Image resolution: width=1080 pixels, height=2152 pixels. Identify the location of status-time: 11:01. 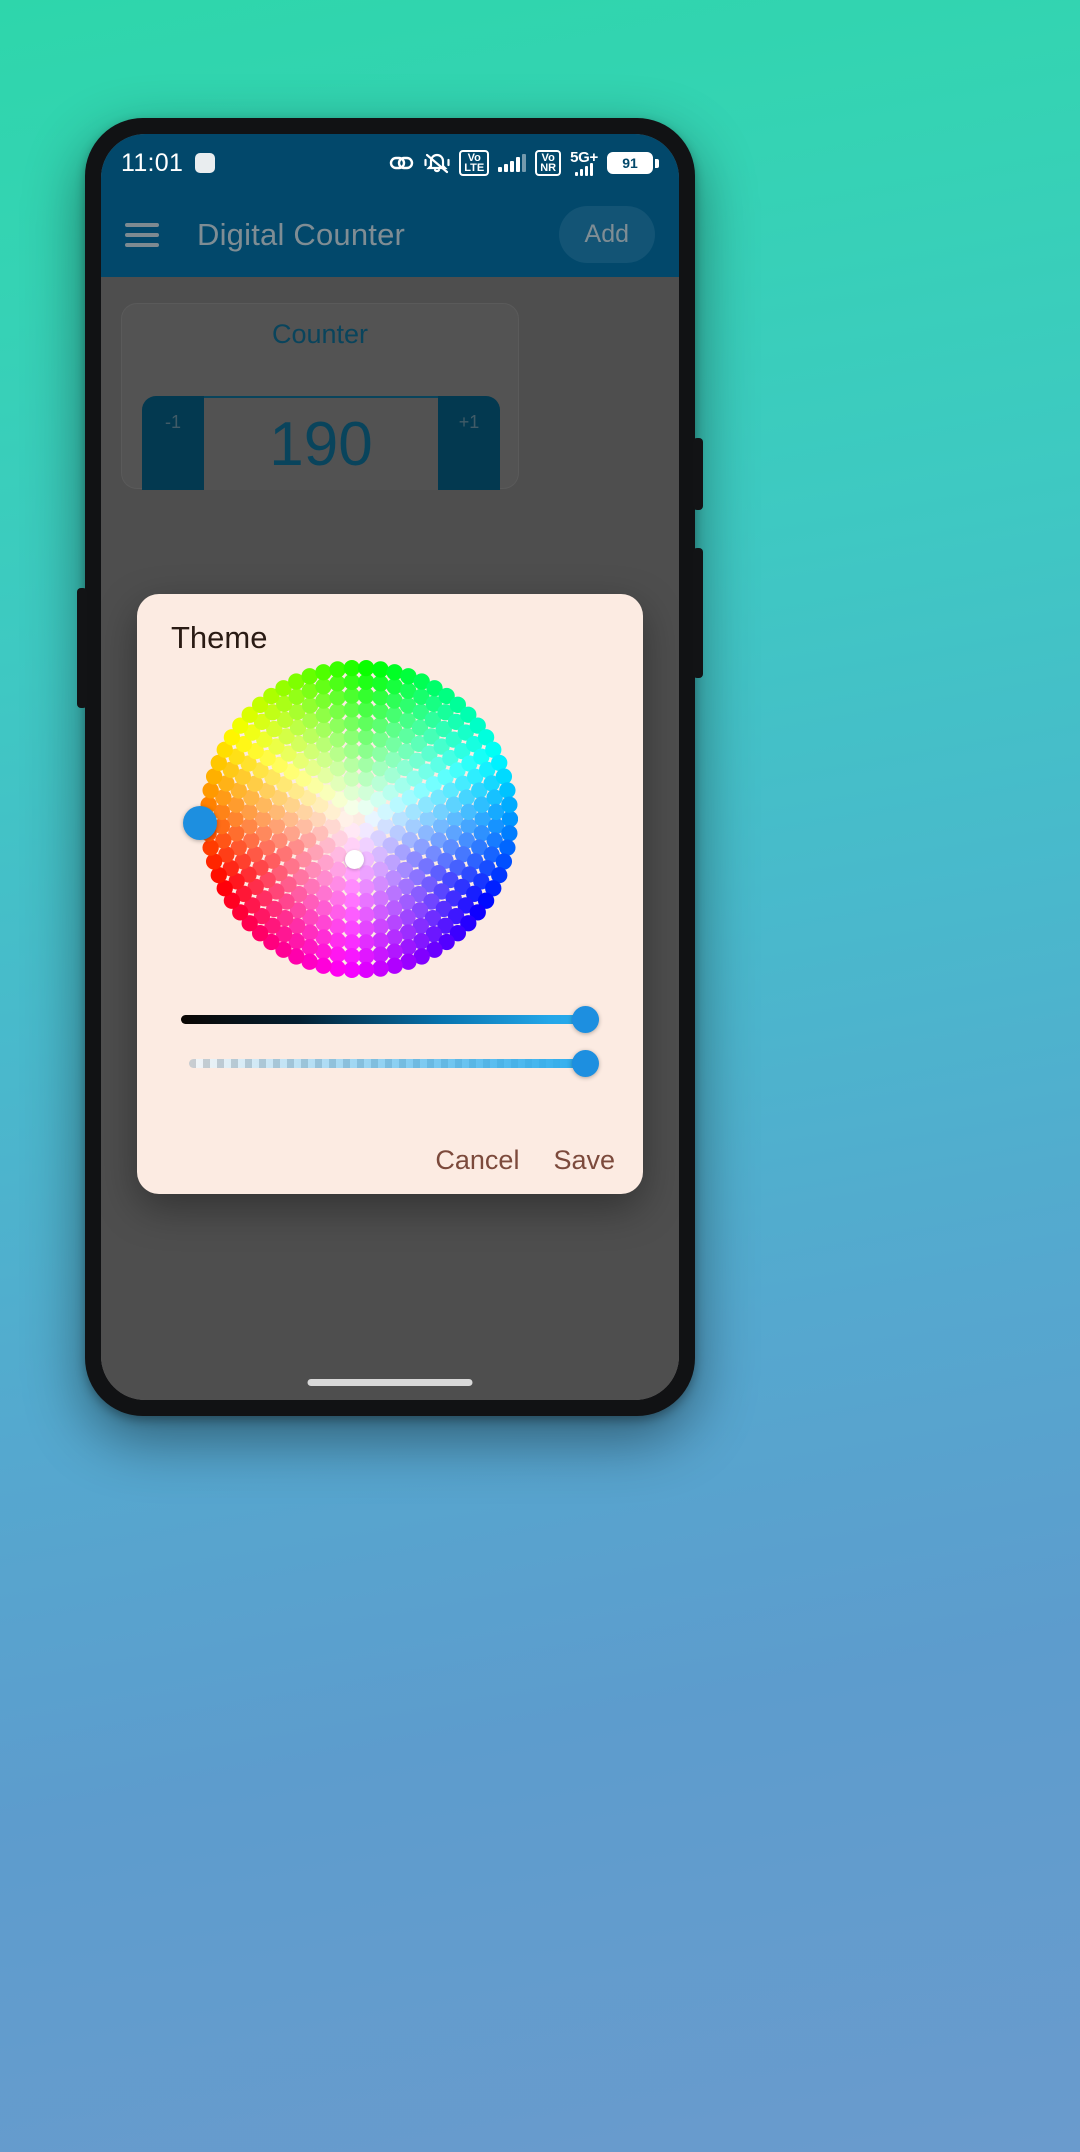
(152, 162).